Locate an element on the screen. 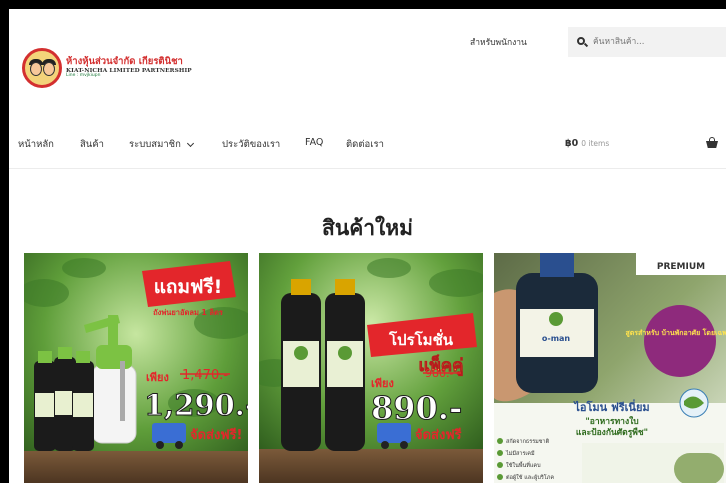  shipping-text: จัดส่งฟรี! is located at coordinates (216, 435).